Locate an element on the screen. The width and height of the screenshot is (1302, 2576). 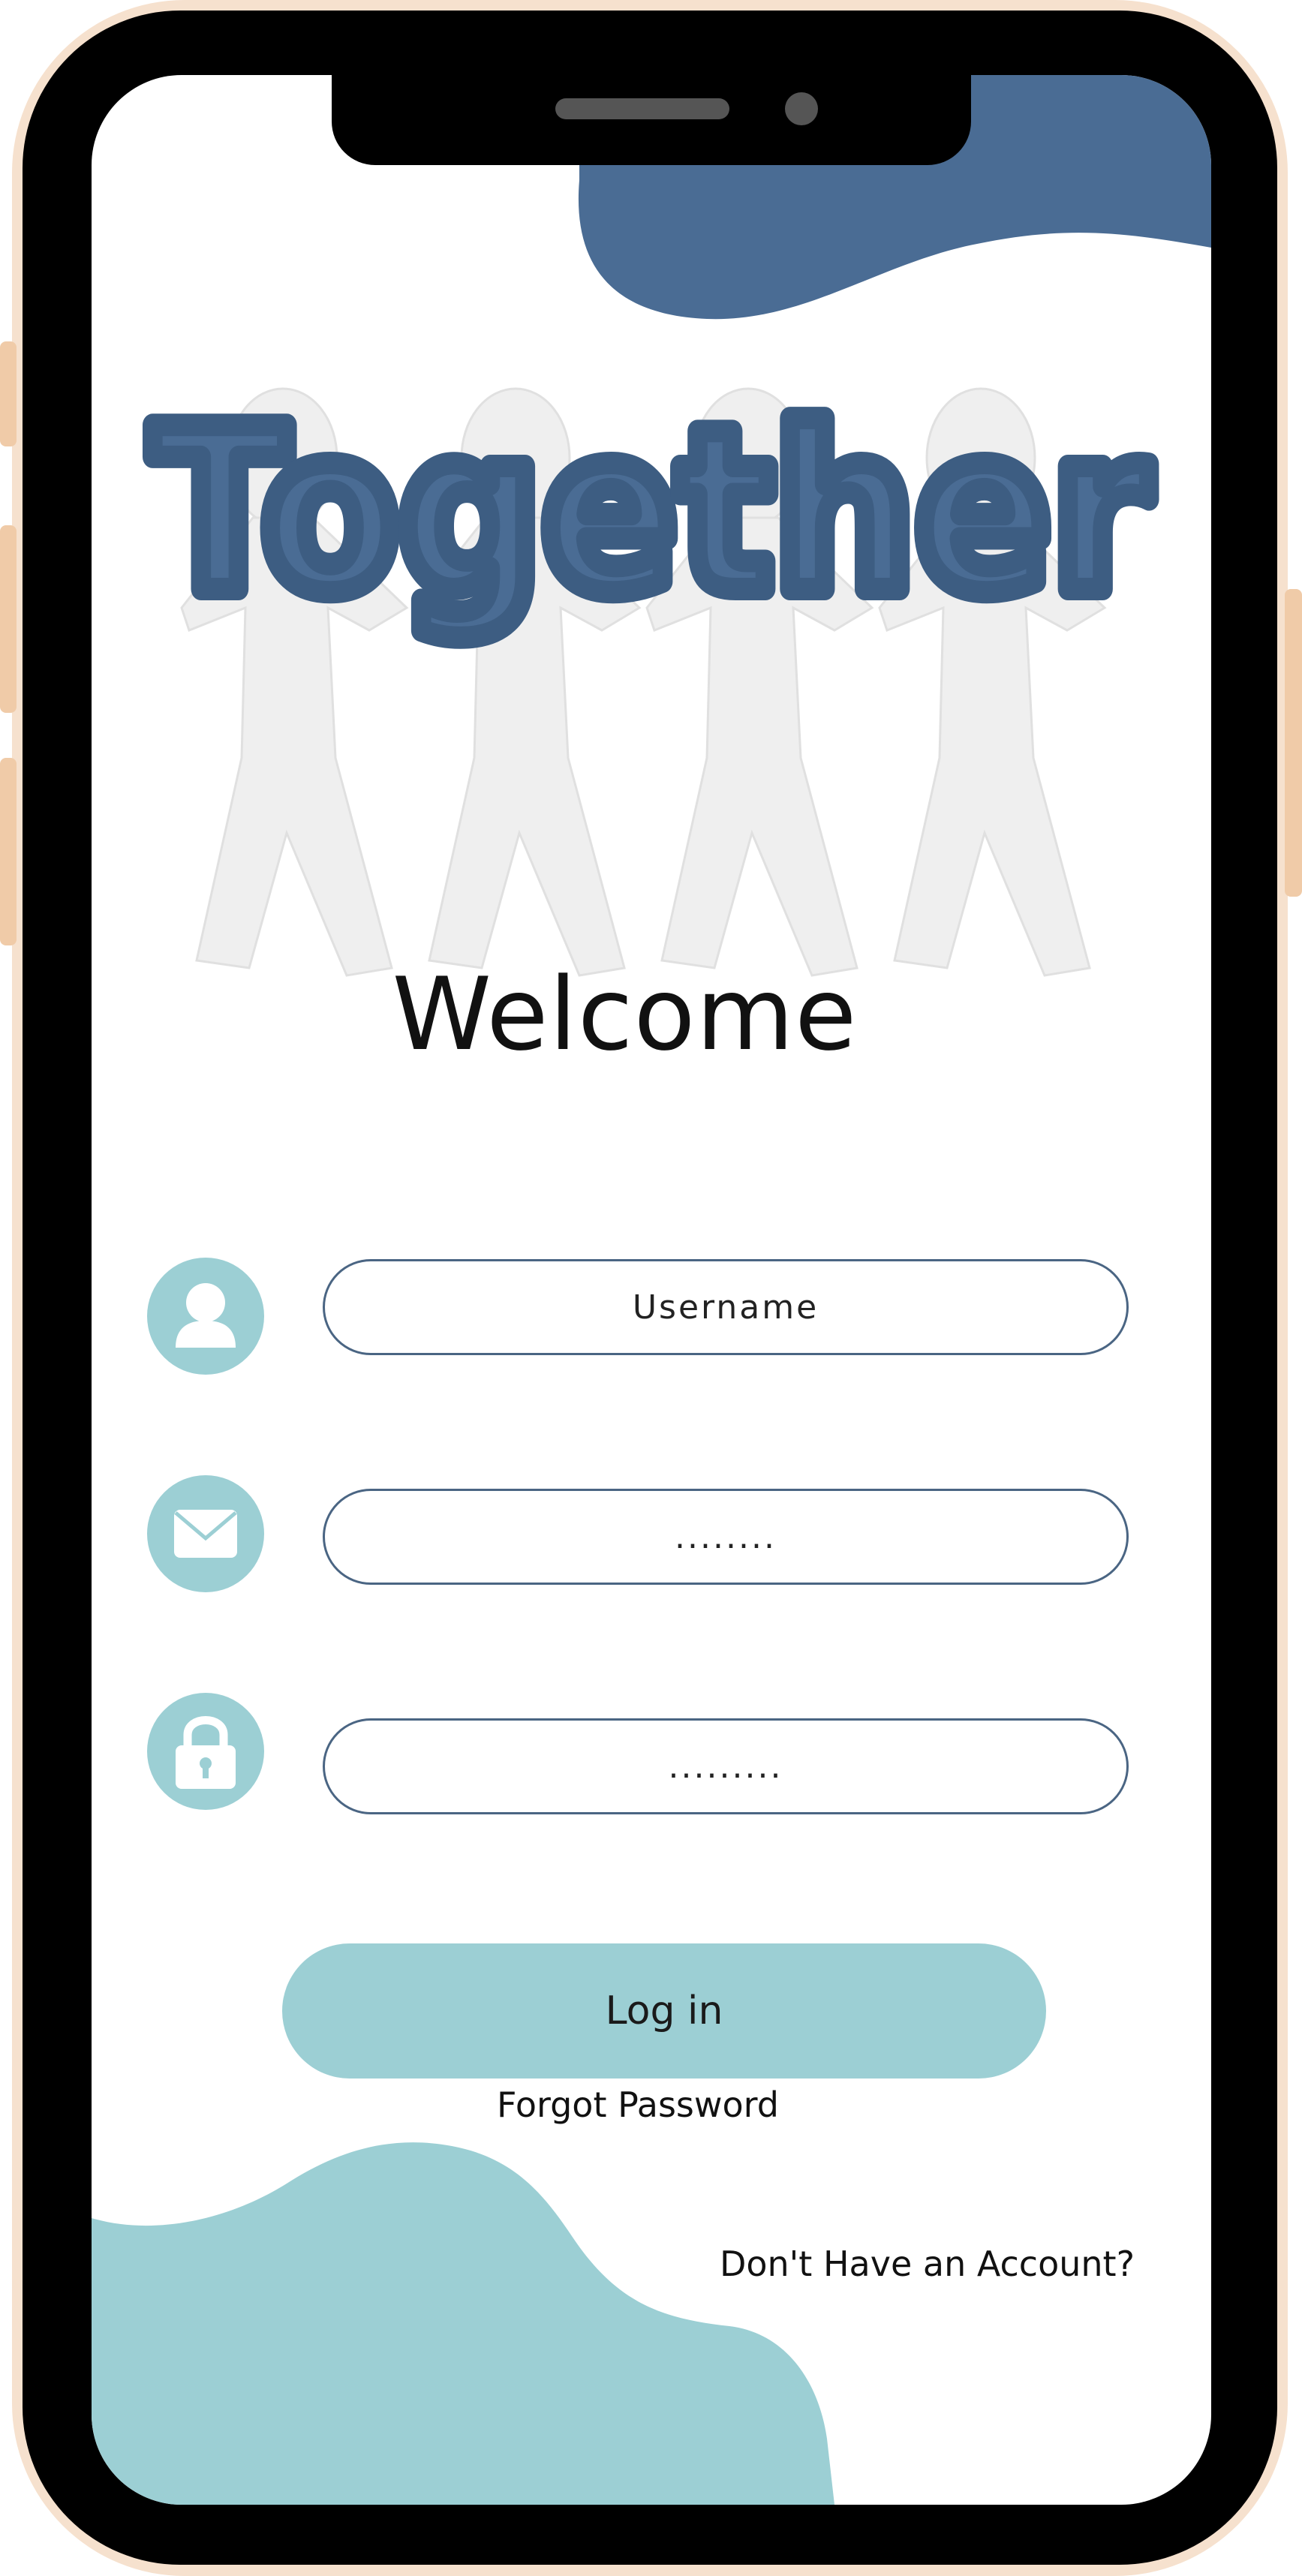
lock-icon is located at coordinates (205, 1751).